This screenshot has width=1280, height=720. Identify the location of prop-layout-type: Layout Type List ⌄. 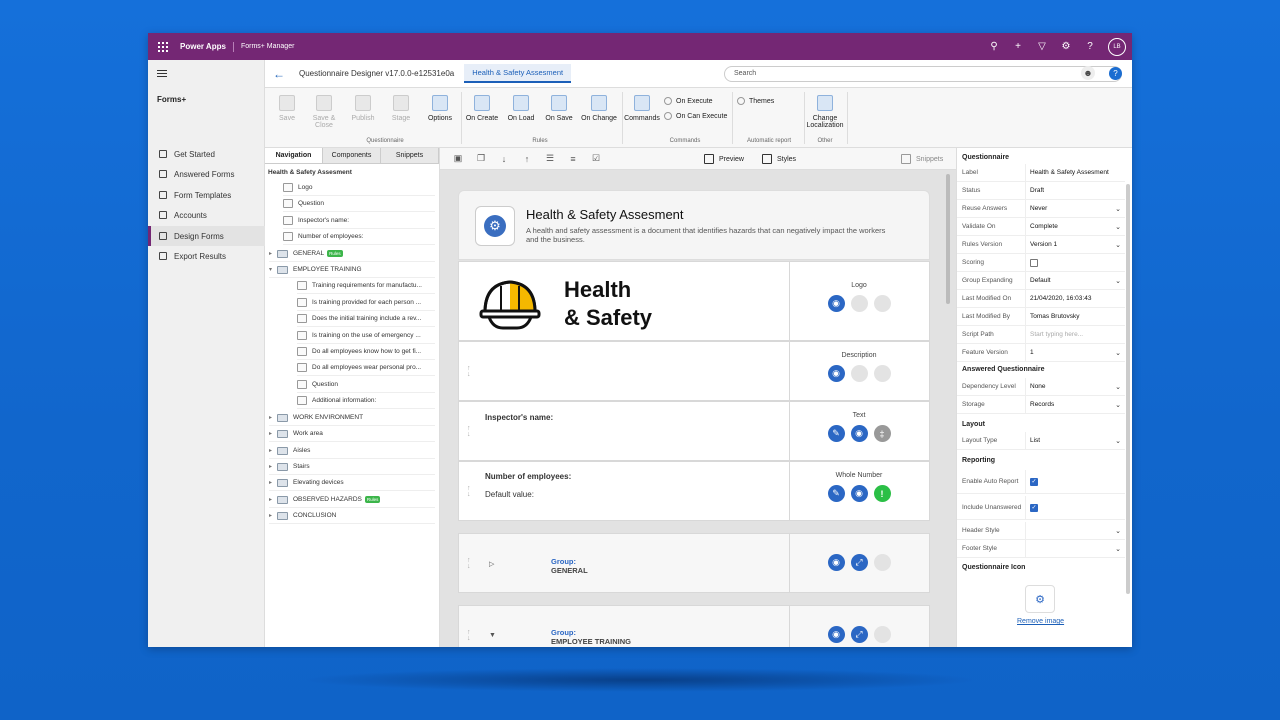
(1041, 441).